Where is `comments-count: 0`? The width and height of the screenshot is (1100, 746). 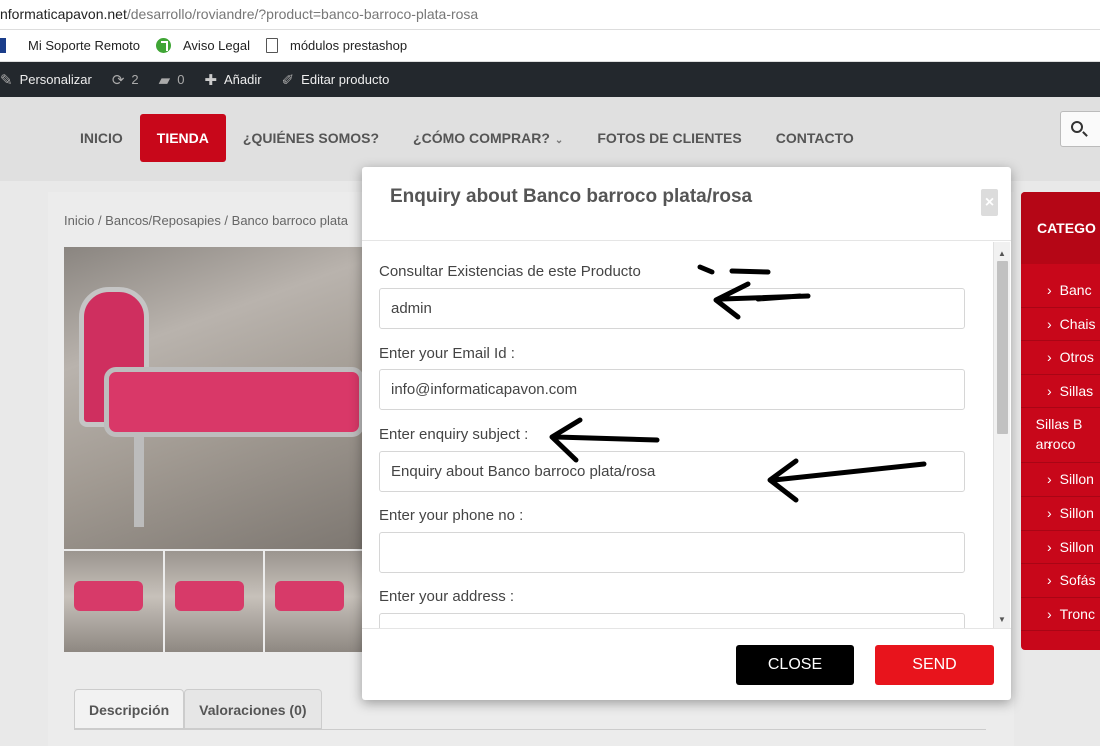
comments-count: 0 is located at coordinates (181, 79).